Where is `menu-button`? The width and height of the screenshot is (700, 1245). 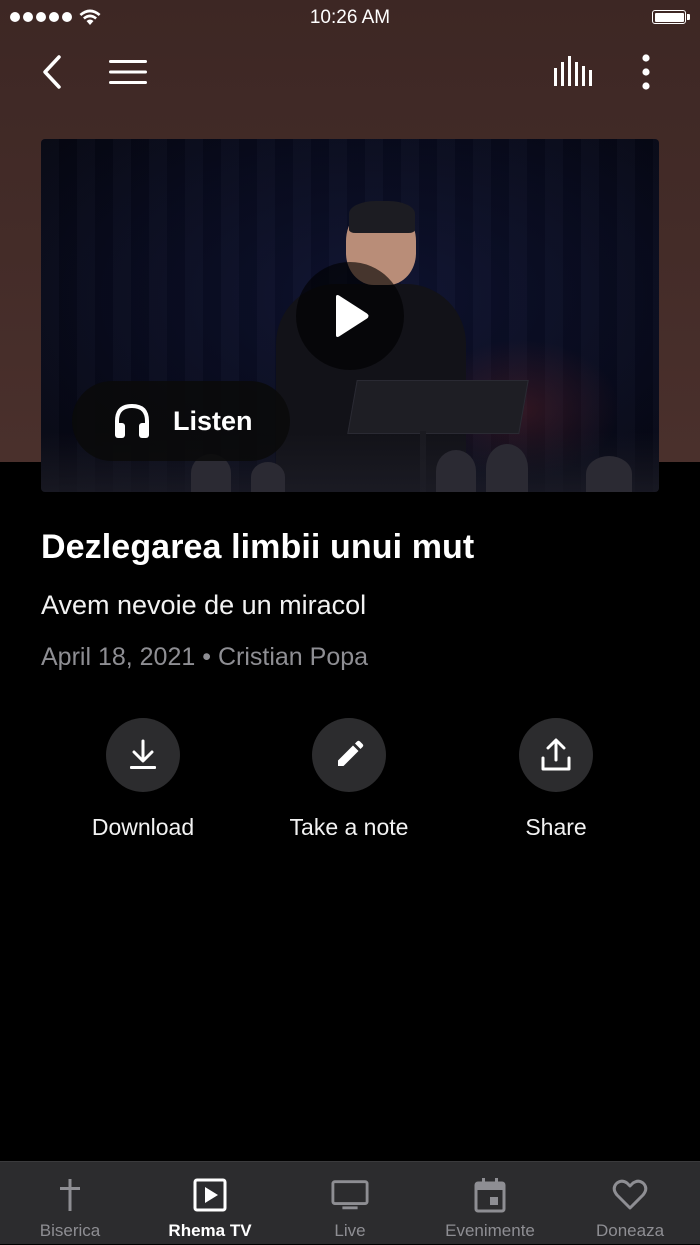 menu-button is located at coordinates (128, 72).